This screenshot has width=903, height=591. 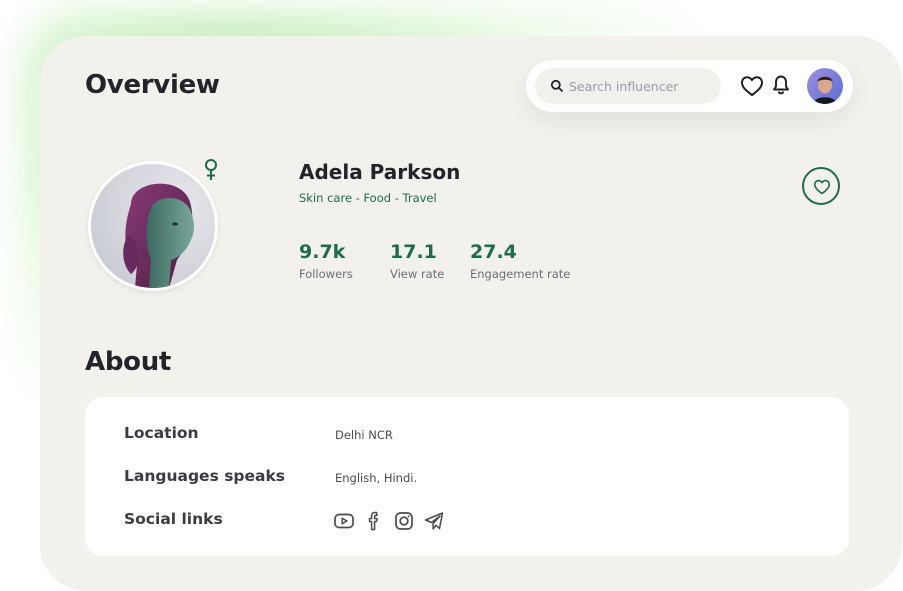 I want to click on stat-value: 27.4, so click(x=493, y=252).